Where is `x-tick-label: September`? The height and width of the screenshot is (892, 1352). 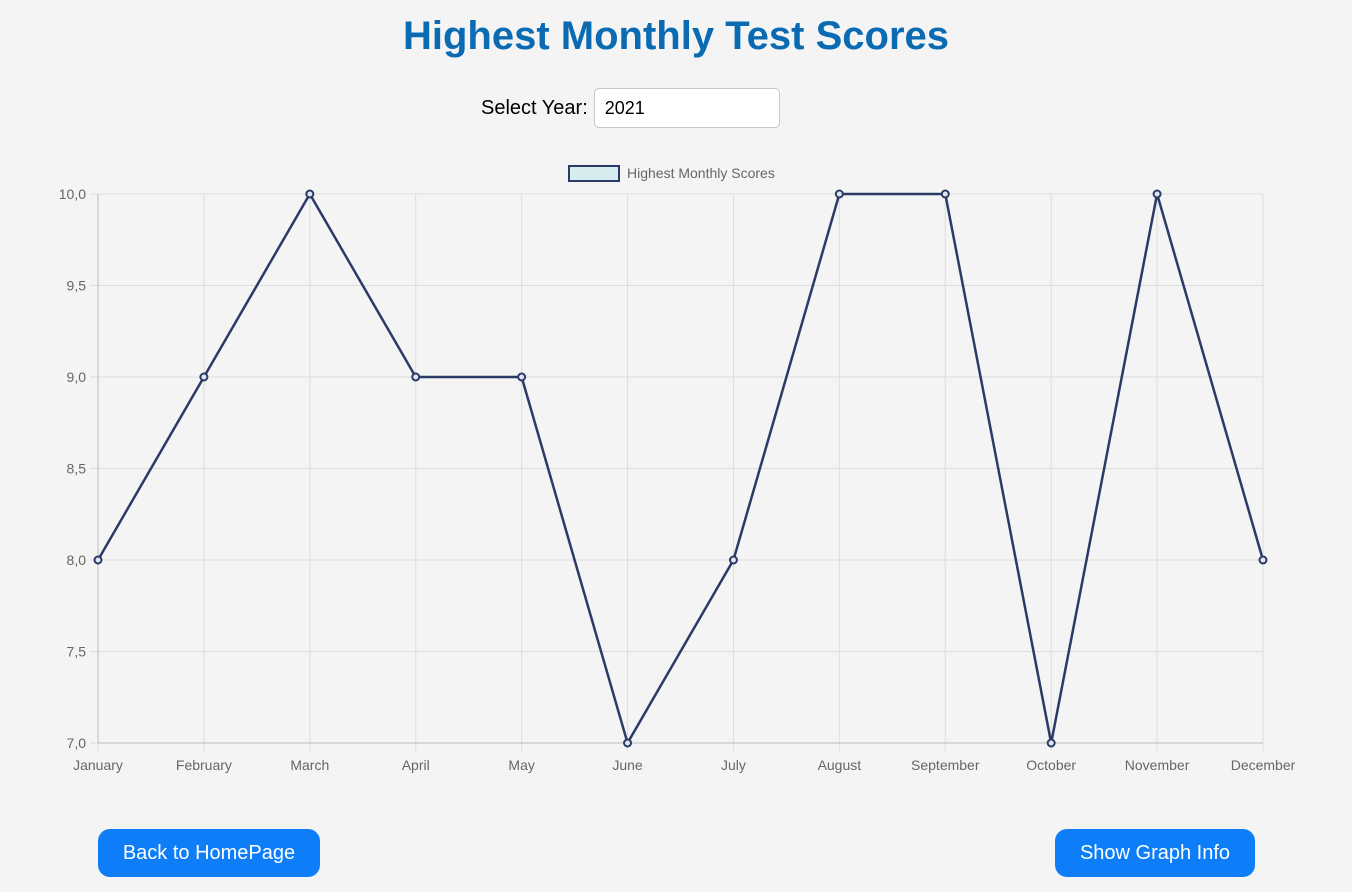
x-tick-label: September is located at coordinates (945, 765).